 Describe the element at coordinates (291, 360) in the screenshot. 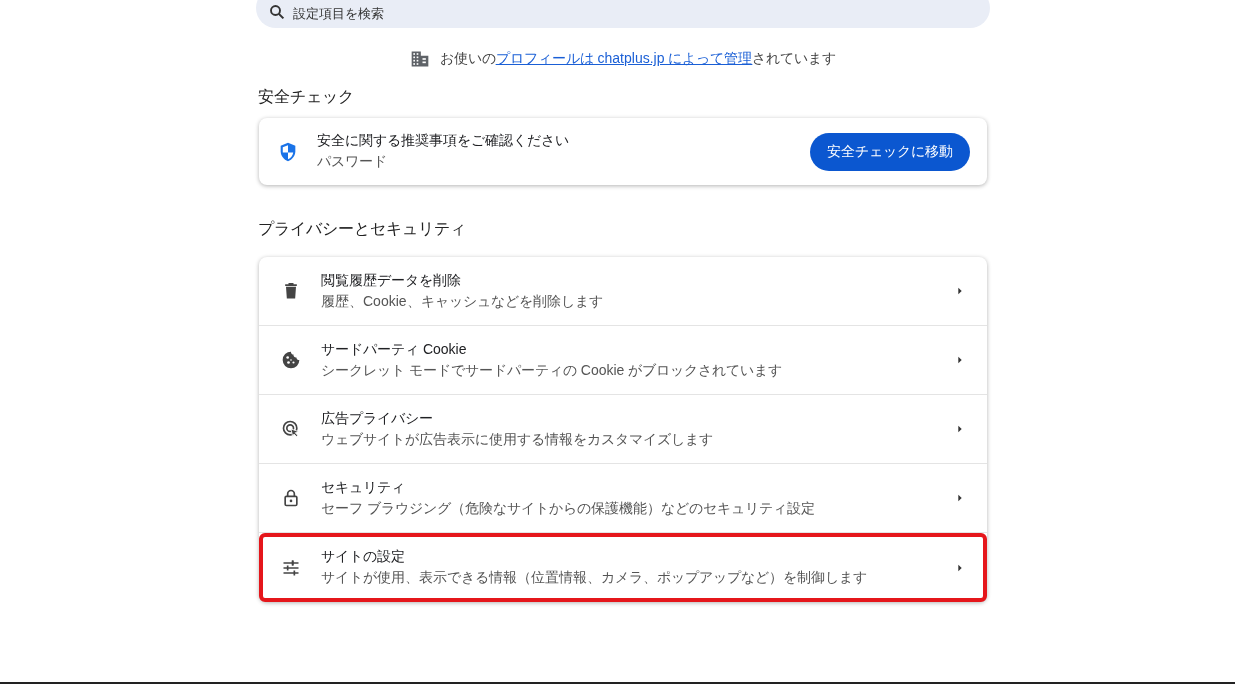

I see `cookie-icon` at that location.